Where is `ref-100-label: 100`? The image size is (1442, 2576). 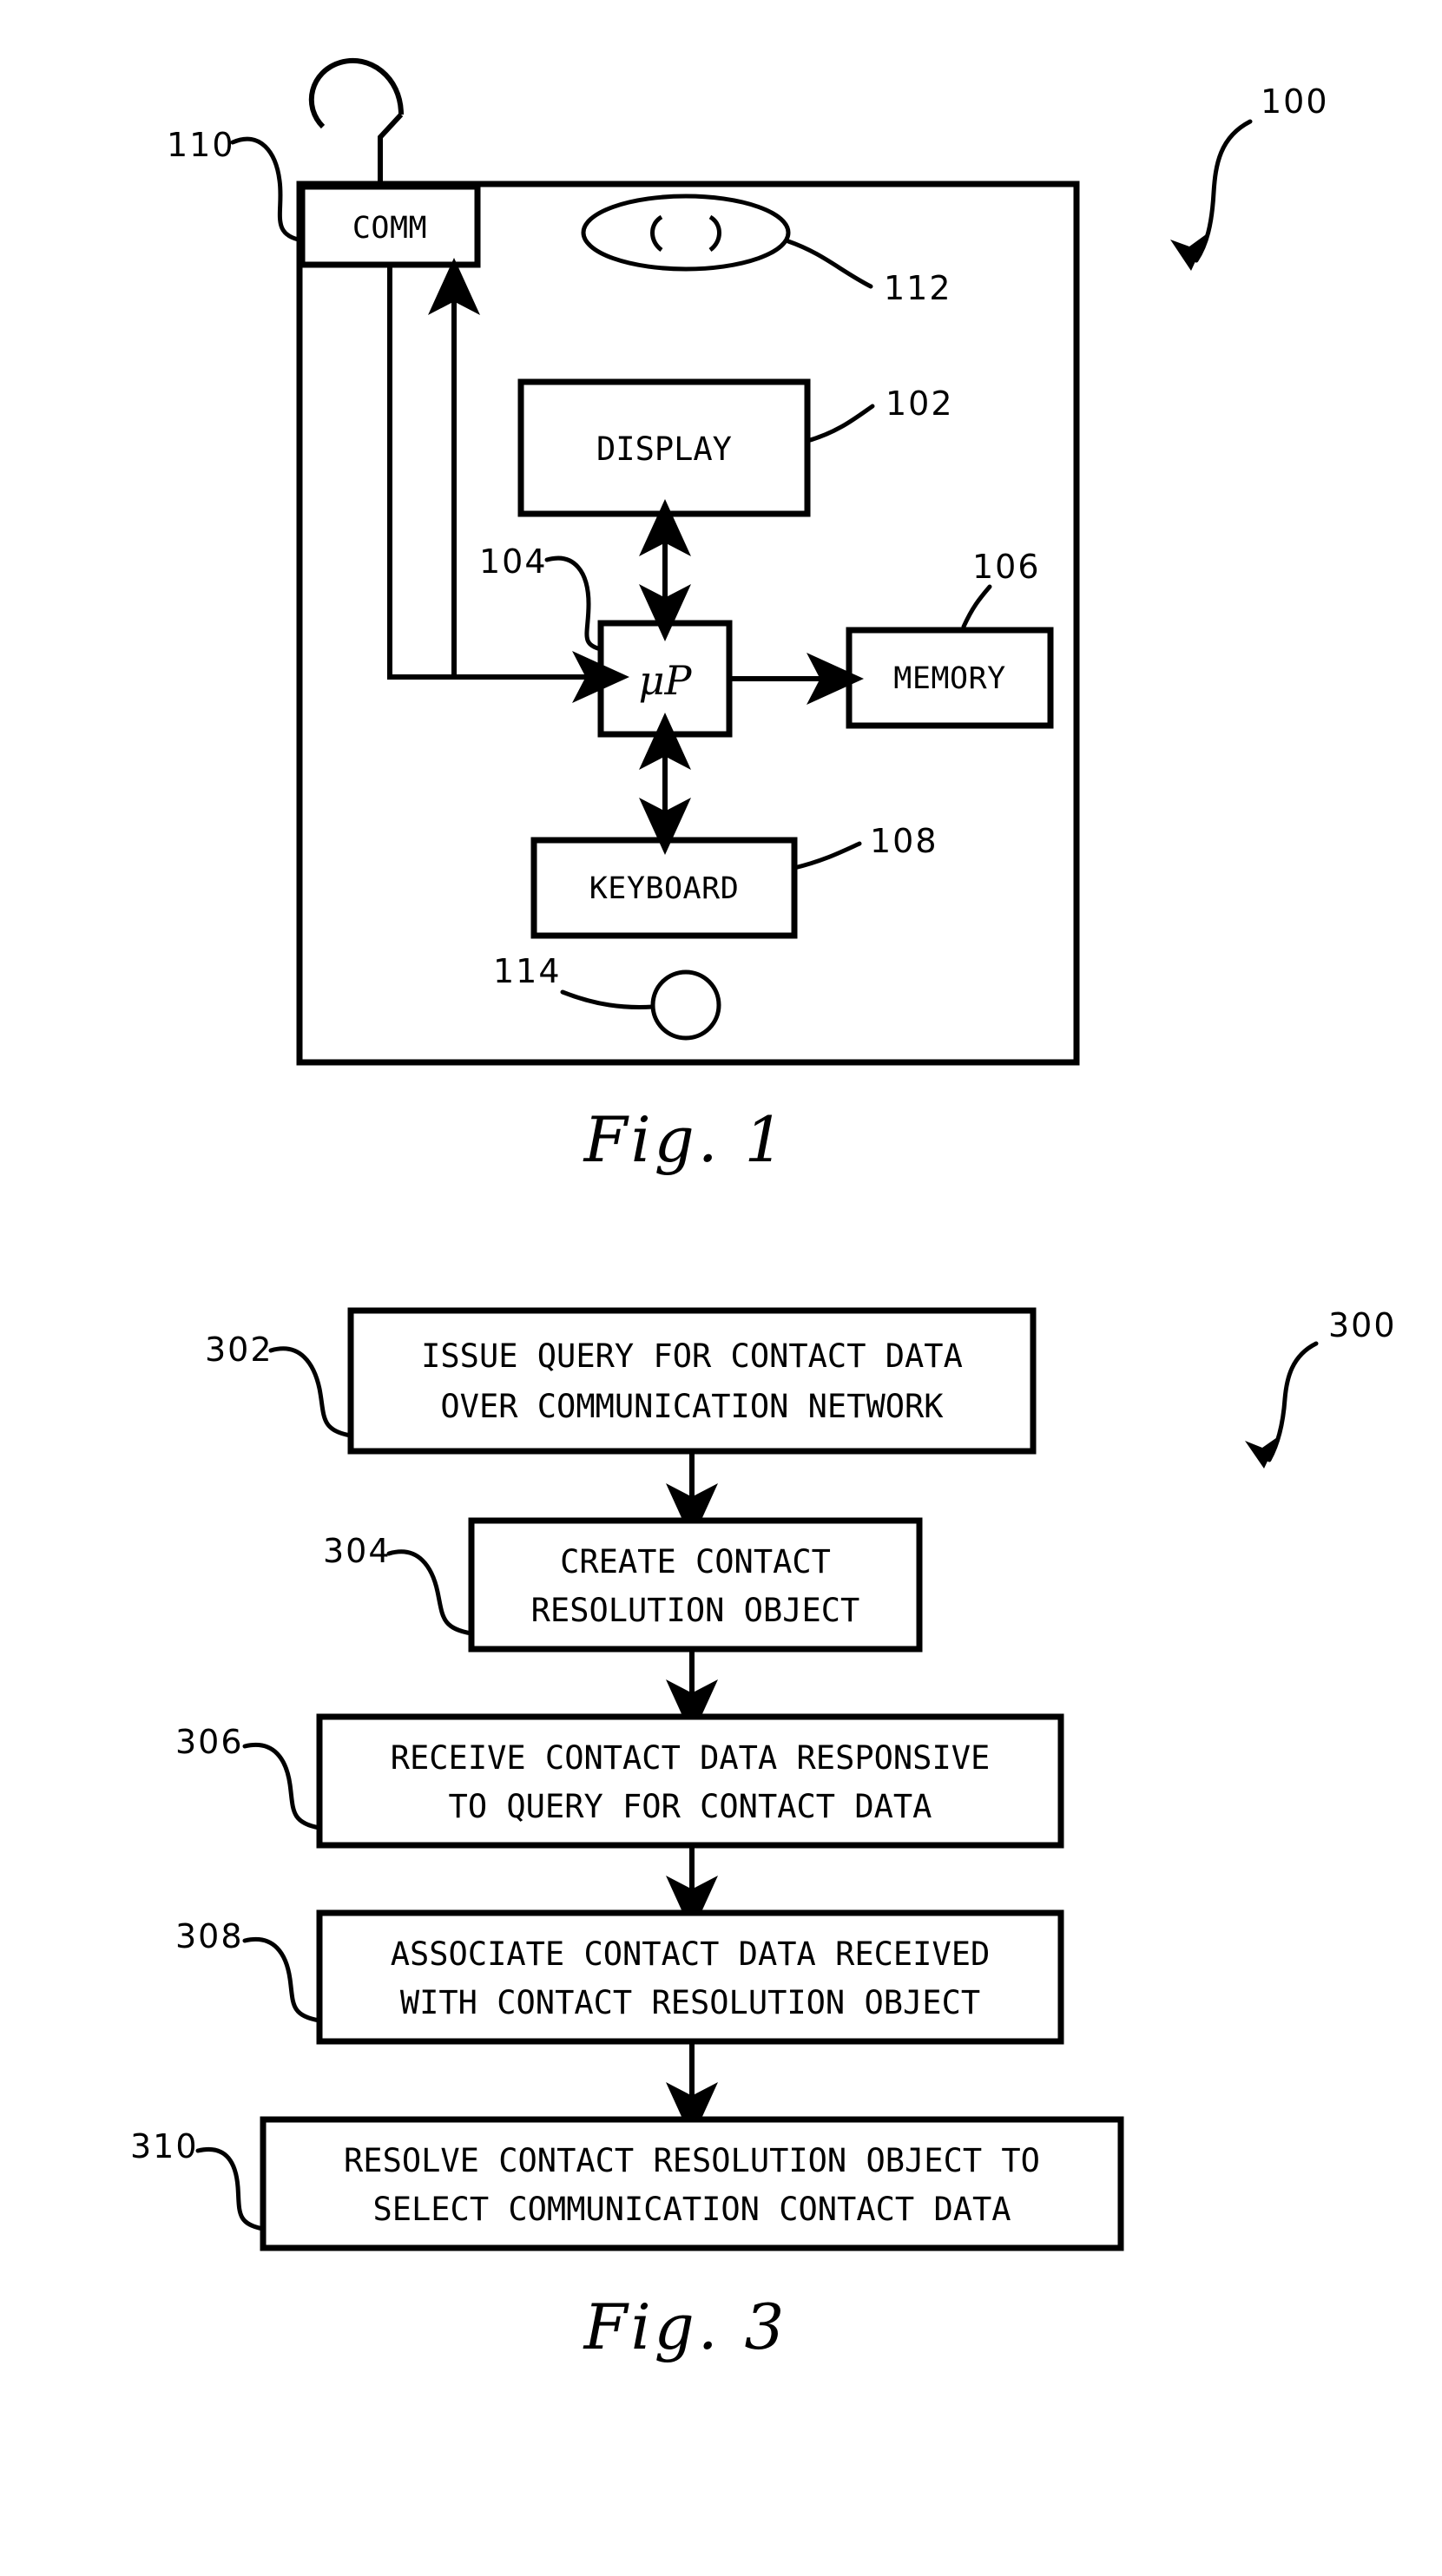 ref-100-label: 100 is located at coordinates (1295, 101).